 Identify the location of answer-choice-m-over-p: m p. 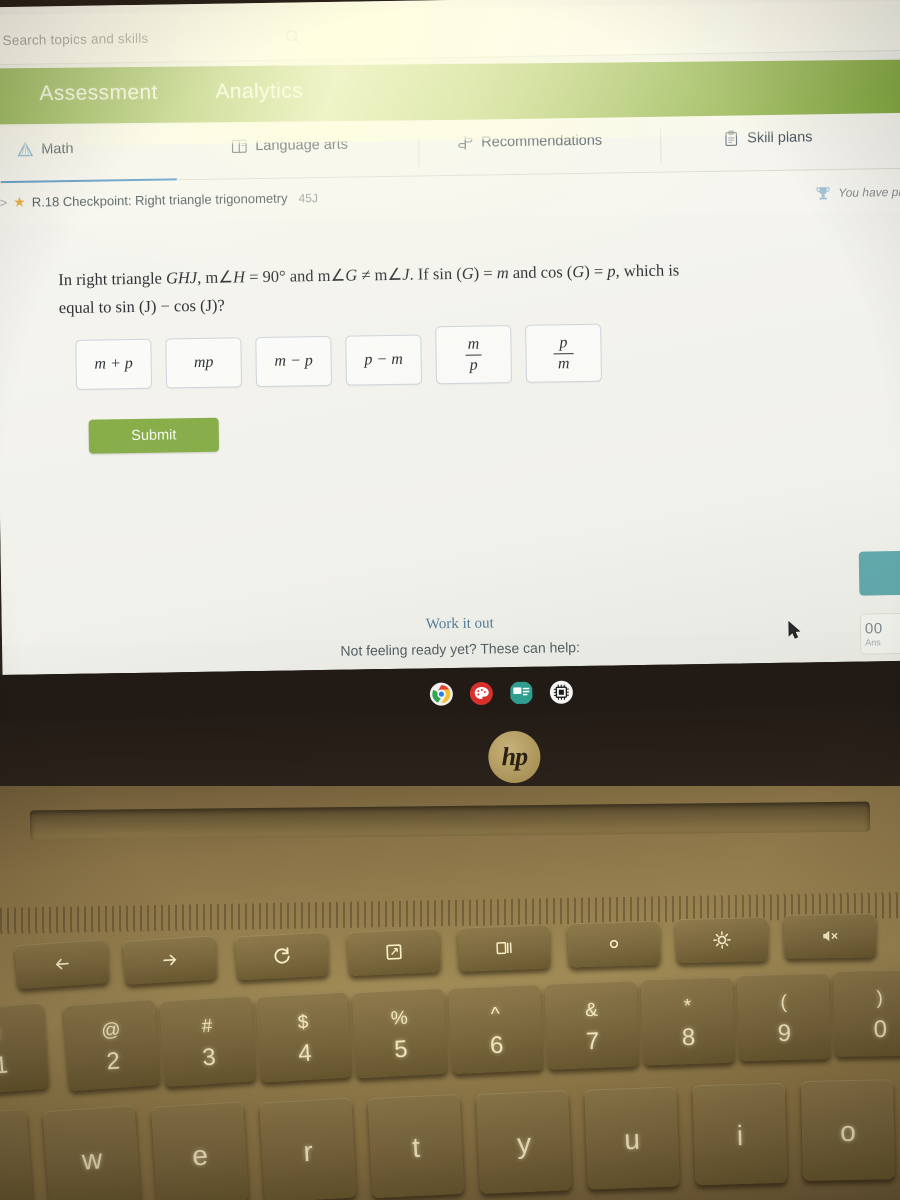
(474, 355).